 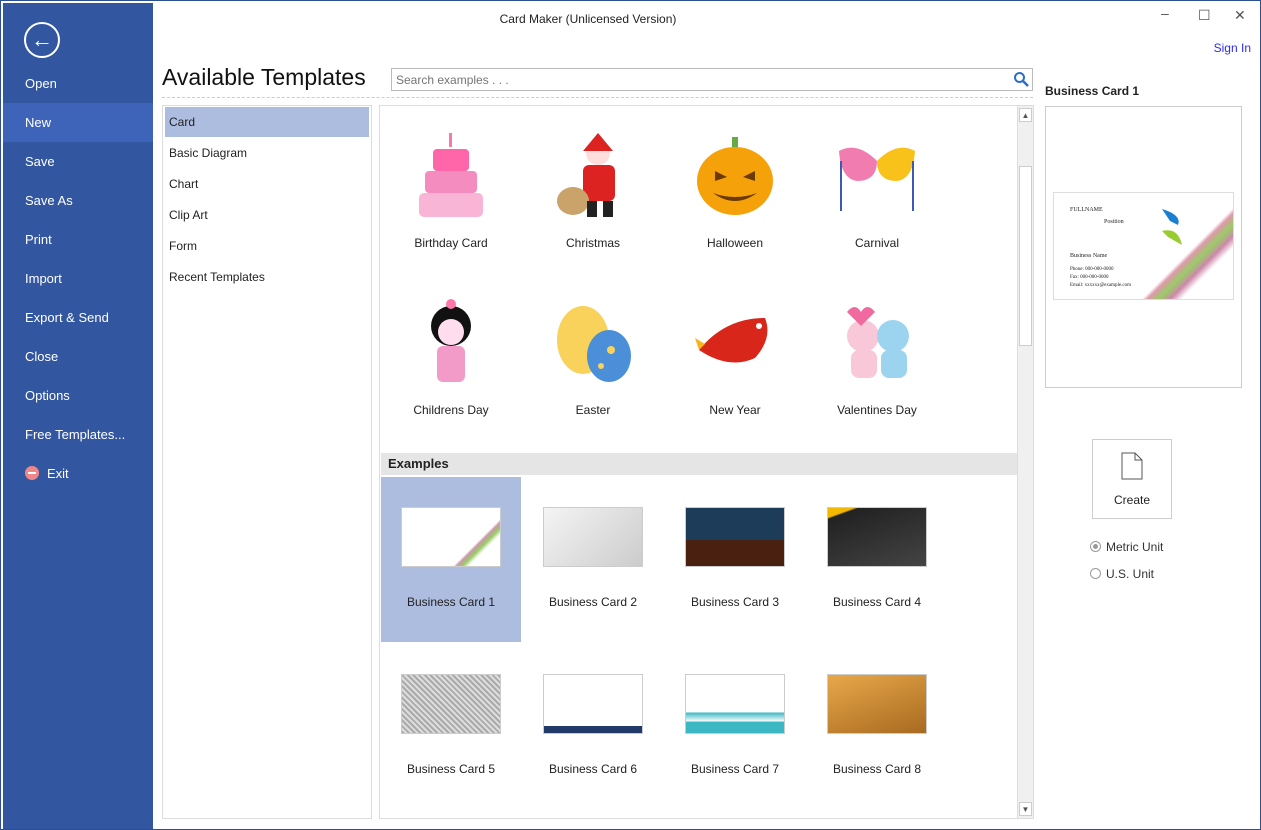 What do you see at coordinates (594, 344) in the screenshot?
I see `easter-eggs-icon` at bounding box center [594, 344].